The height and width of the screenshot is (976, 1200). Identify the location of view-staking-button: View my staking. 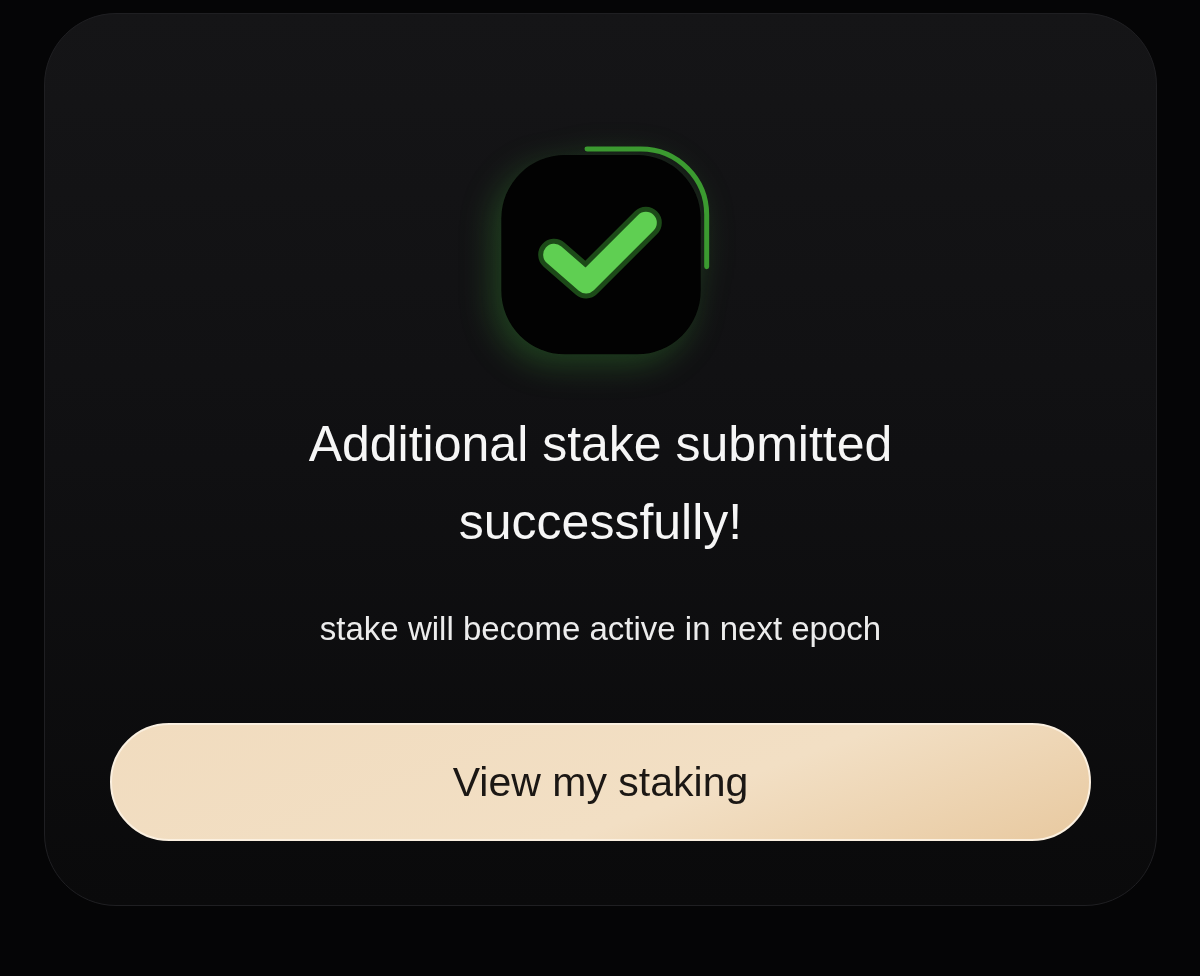
(600, 782).